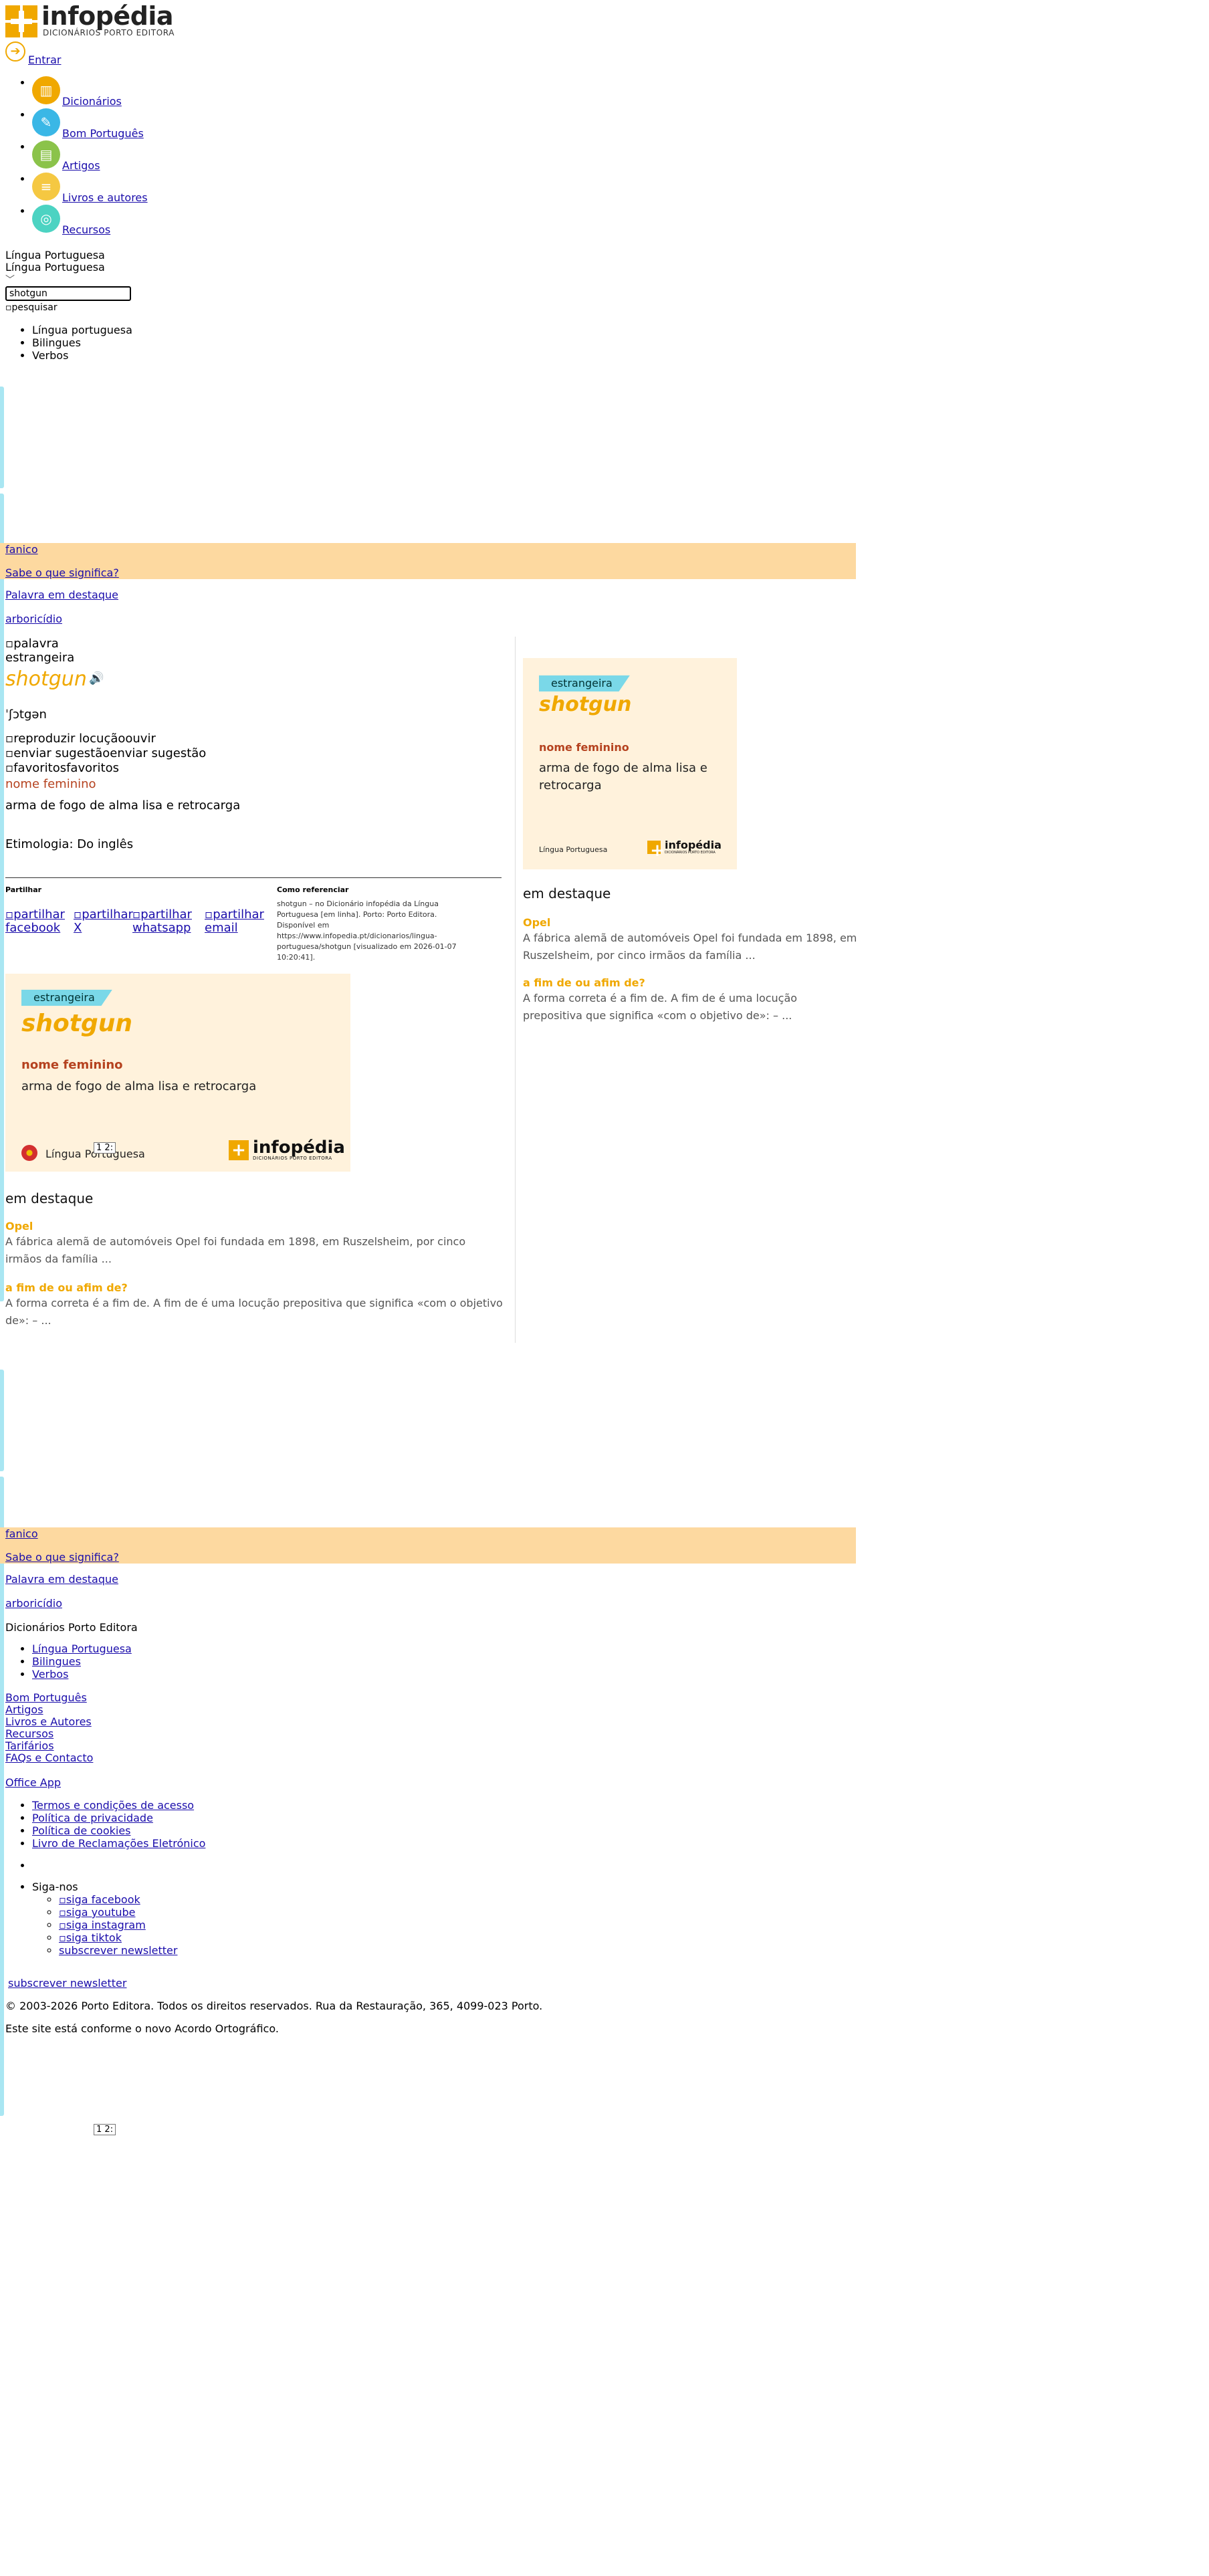 This screenshot has width=1209, height=2576. What do you see at coordinates (55, 1887) in the screenshot?
I see `follow-label: Siga-nos` at bounding box center [55, 1887].